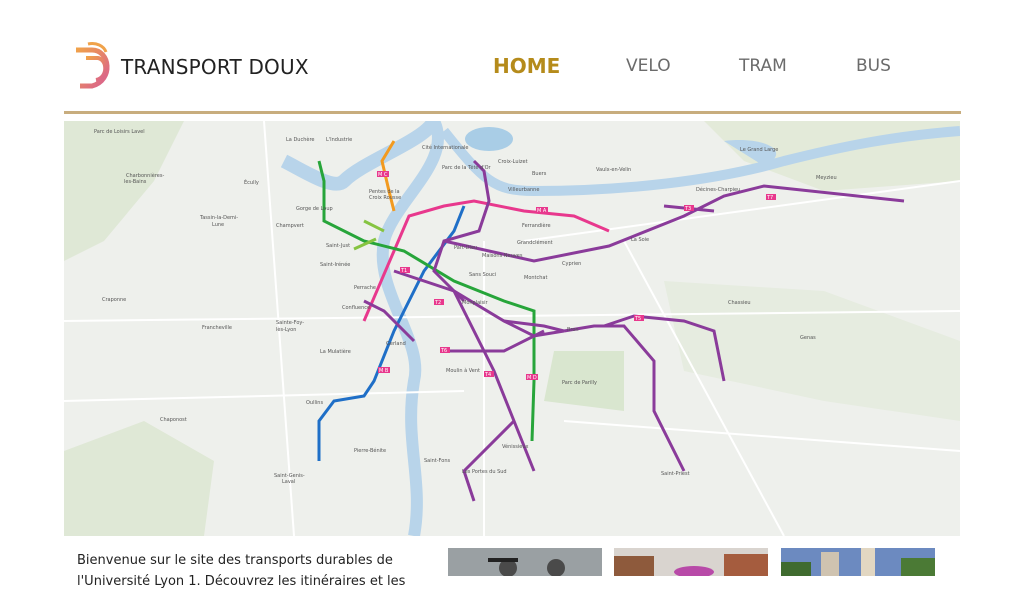 The image size is (1024, 592). I want to click on svg-text: Saint-Priest, so click(675, 474).